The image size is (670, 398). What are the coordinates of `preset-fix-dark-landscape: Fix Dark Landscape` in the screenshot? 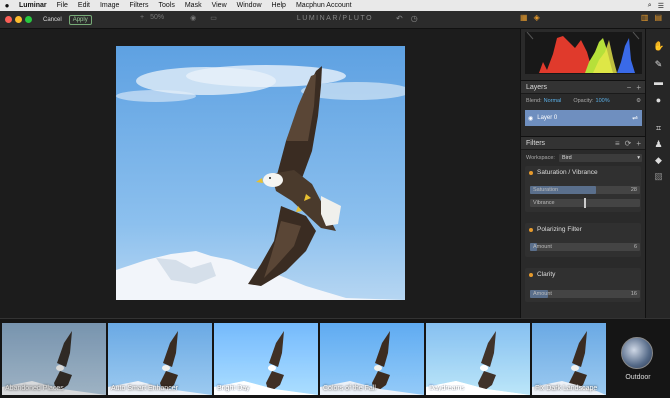 It's located at (569, 359).